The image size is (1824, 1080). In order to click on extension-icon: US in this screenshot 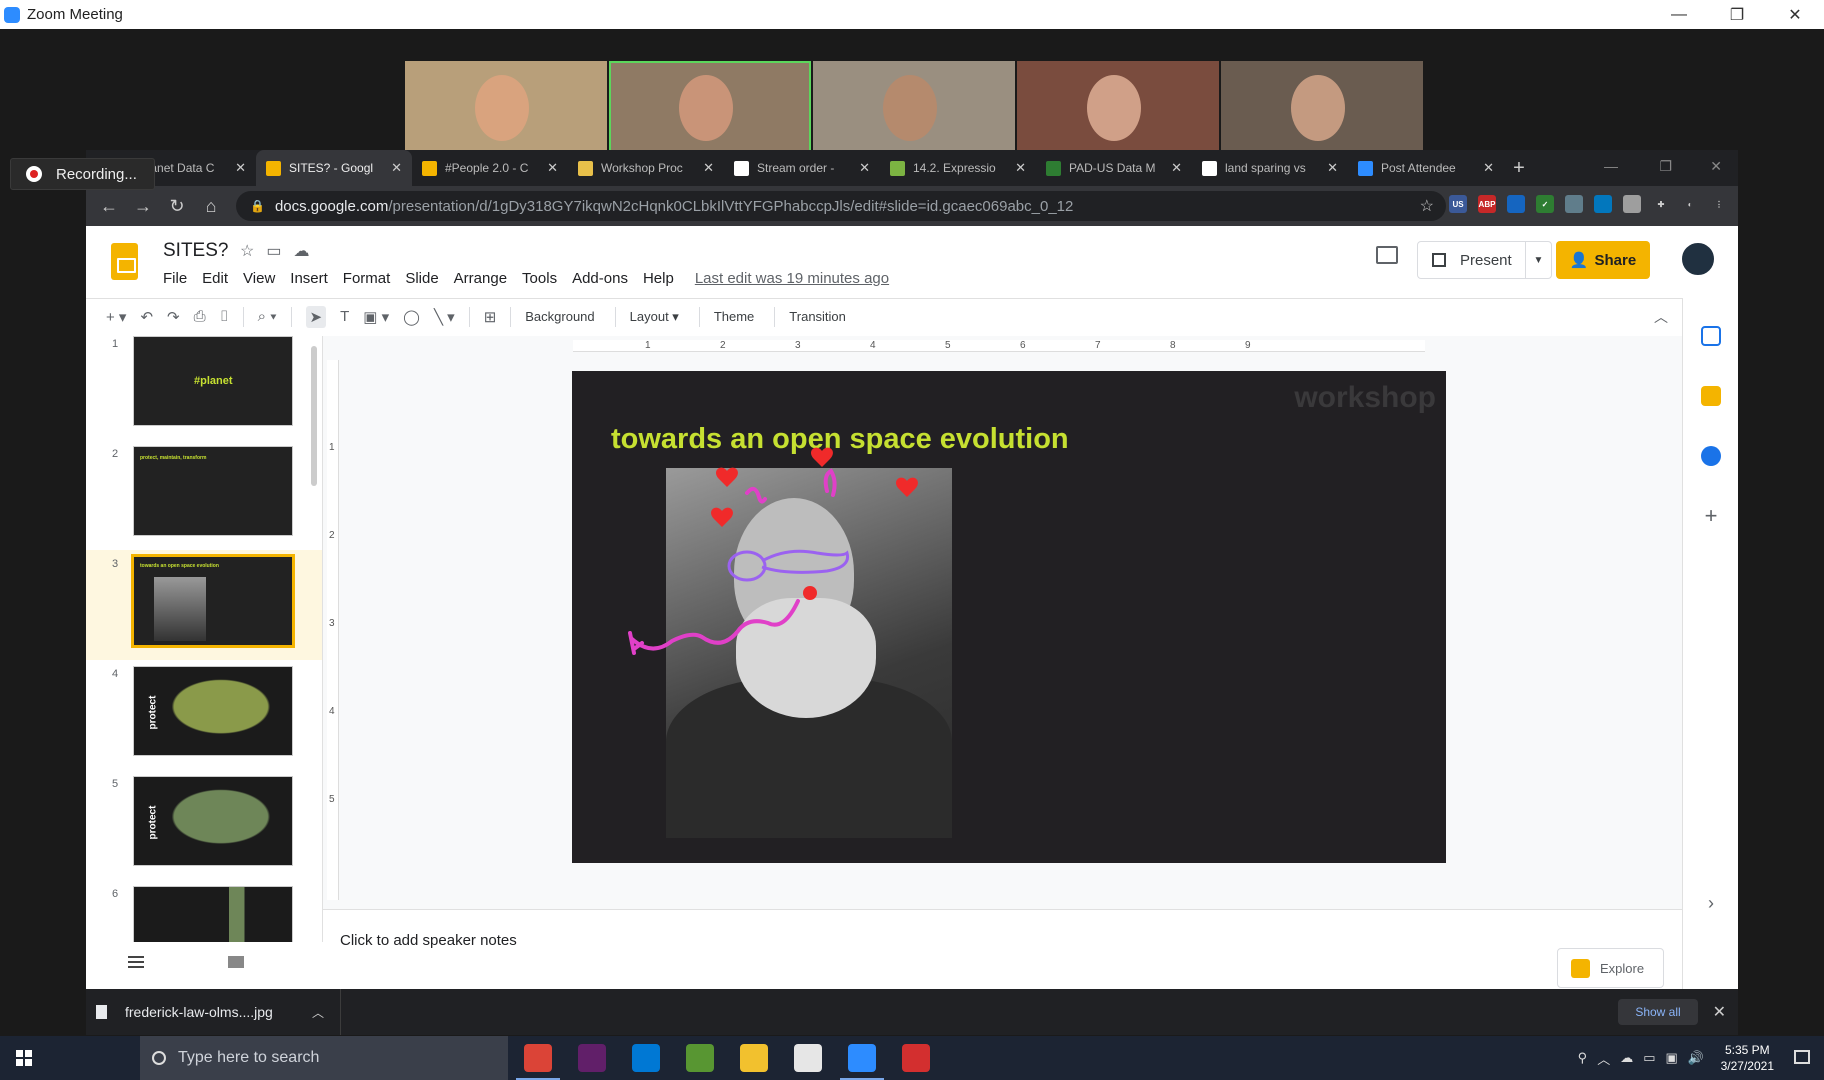, I will do `click(1458, 204)`.